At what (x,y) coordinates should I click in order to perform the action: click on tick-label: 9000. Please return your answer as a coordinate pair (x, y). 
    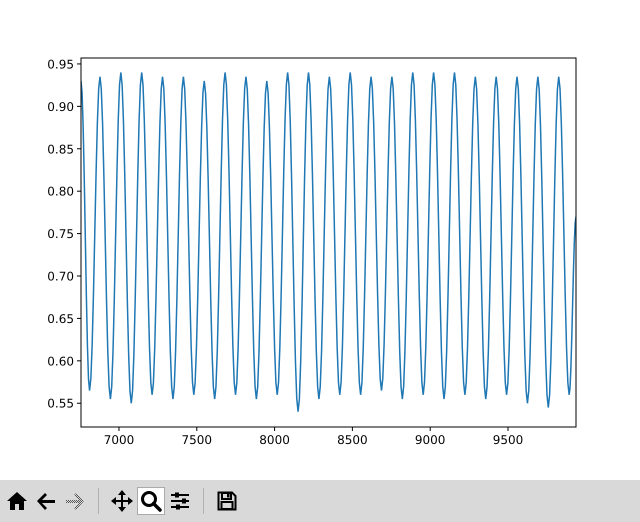
    Looking at the image, I should click on (430, 440).